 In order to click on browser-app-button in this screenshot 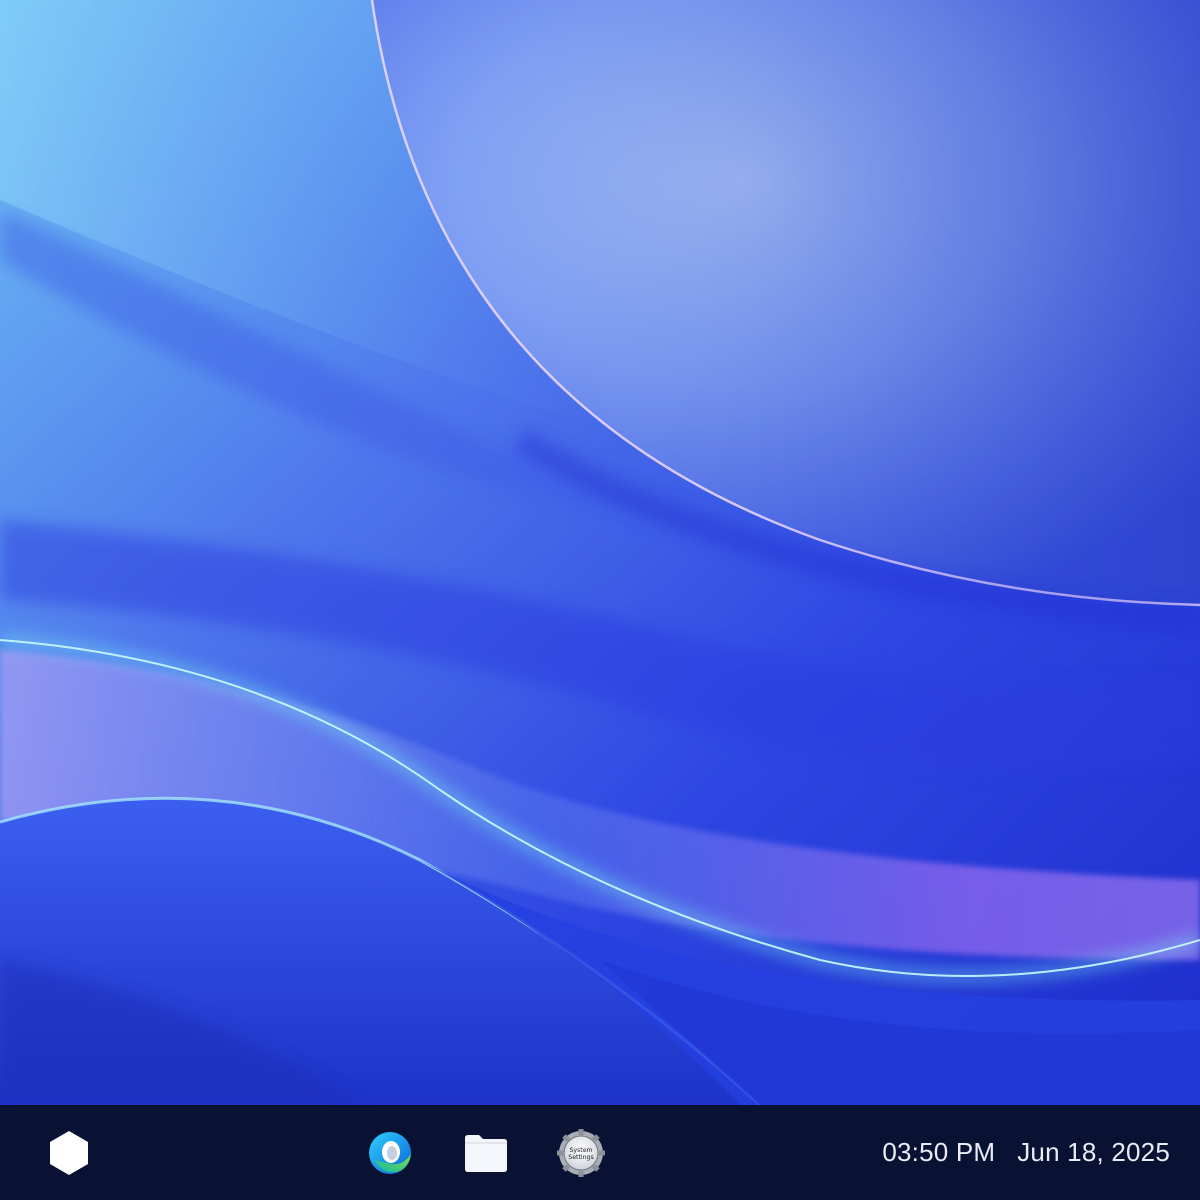, I will do `click(390, 1153)`.